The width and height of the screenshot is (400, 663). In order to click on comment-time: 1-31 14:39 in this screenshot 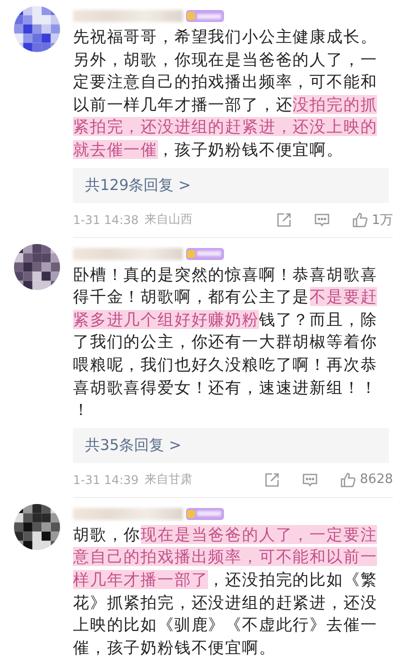, I will do `click(106, 479)`.